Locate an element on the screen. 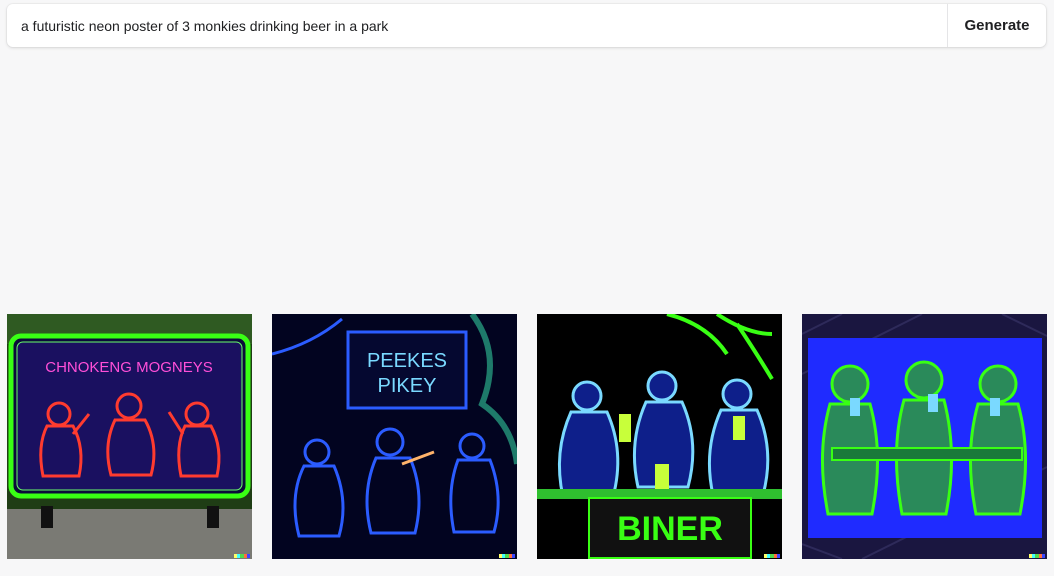  sign-text: CHNOKENG MOGNEYS is located at coordinates (129, 367).